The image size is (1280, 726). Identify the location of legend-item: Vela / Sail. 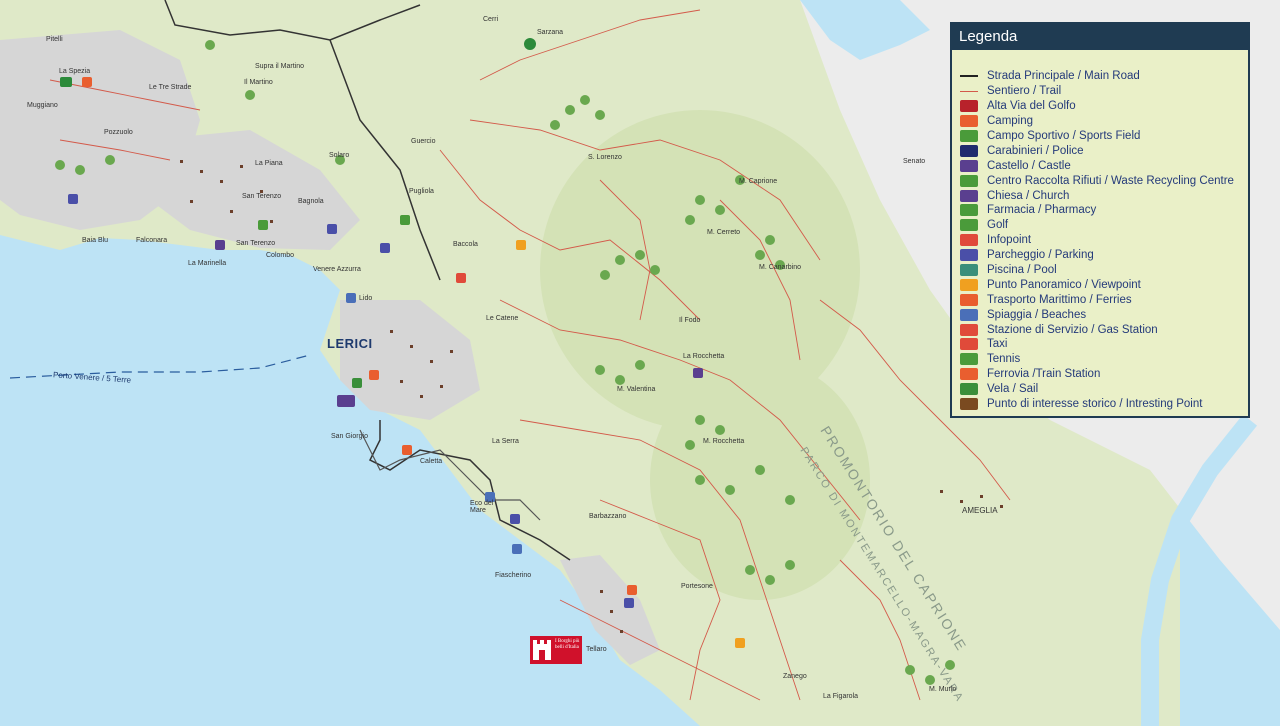
(1105, 389).